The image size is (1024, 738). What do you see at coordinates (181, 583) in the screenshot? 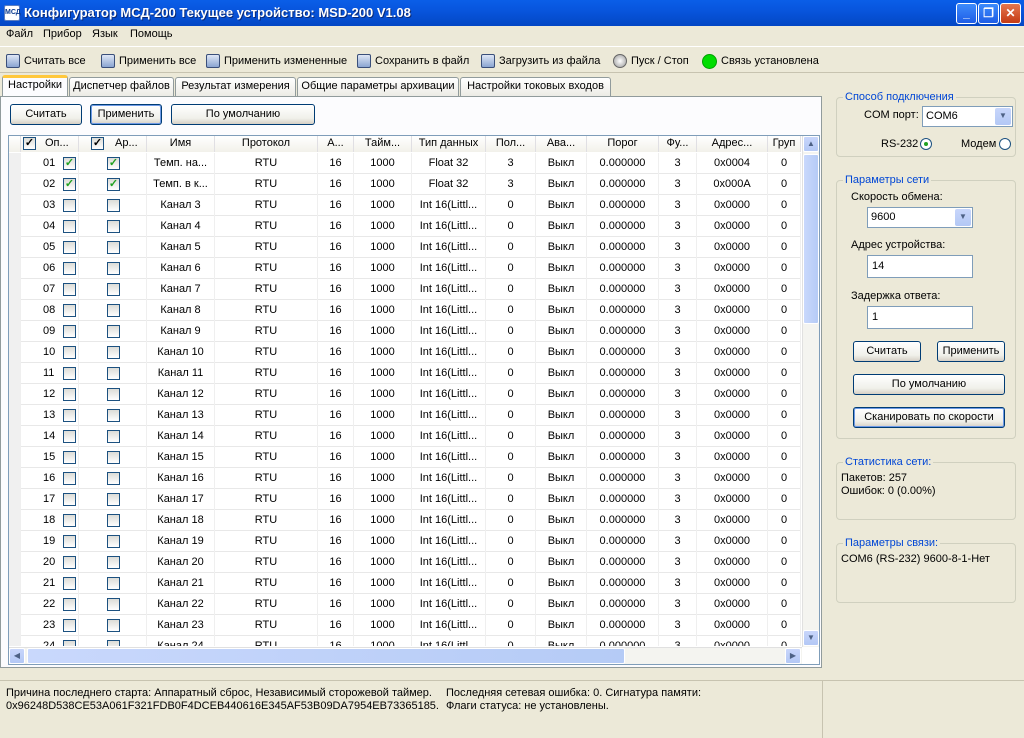
I see `name-cell: Канал 21` at bounding box center [181, 583].